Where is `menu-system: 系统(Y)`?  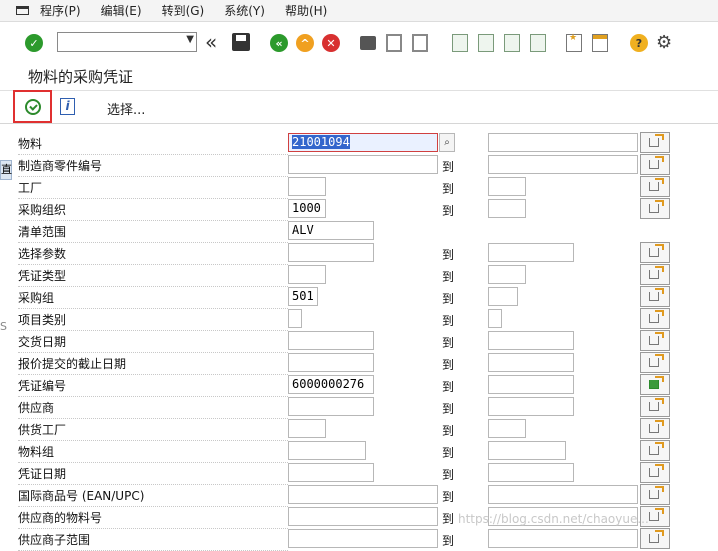 menu-system: 系统(Y) is located at coordinates (244, 10).